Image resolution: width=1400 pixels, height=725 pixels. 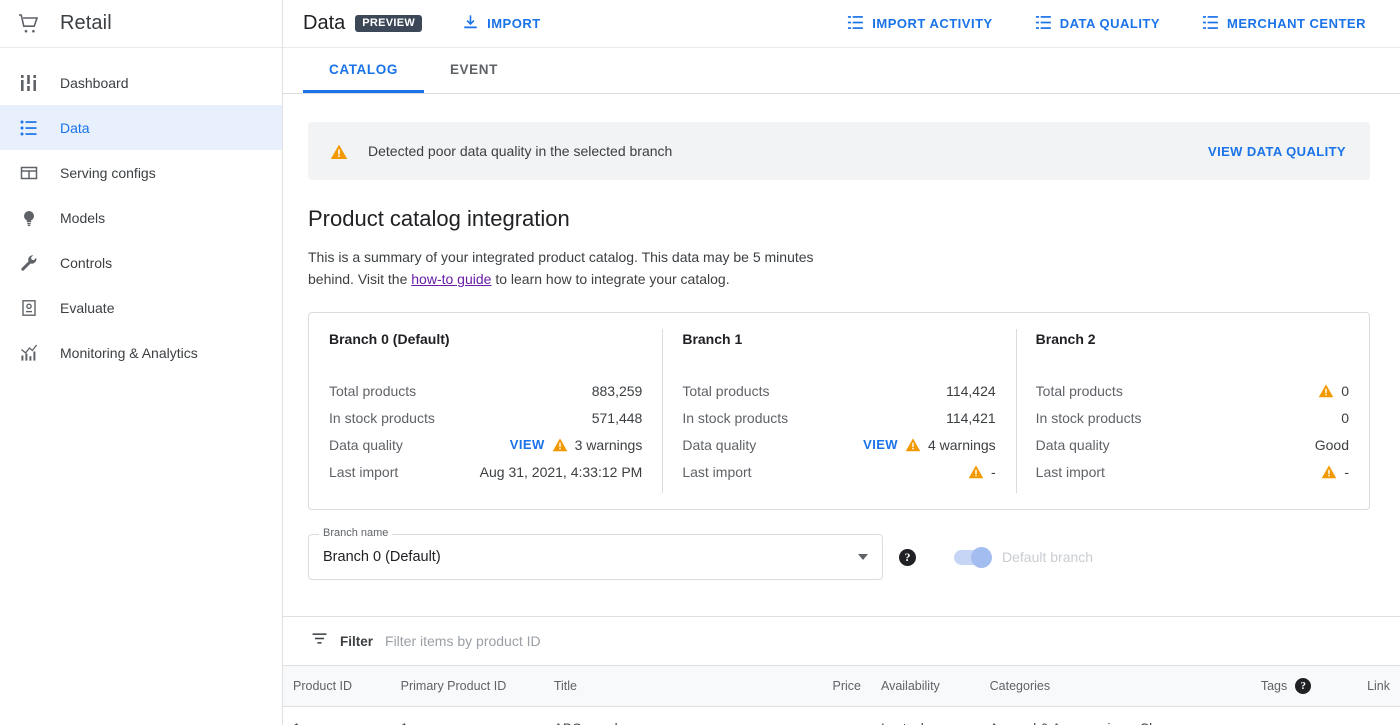 I want to click on branch-card-row-data-quality: Data quality VIEW 4 warnings, so click(x=838, y=444).